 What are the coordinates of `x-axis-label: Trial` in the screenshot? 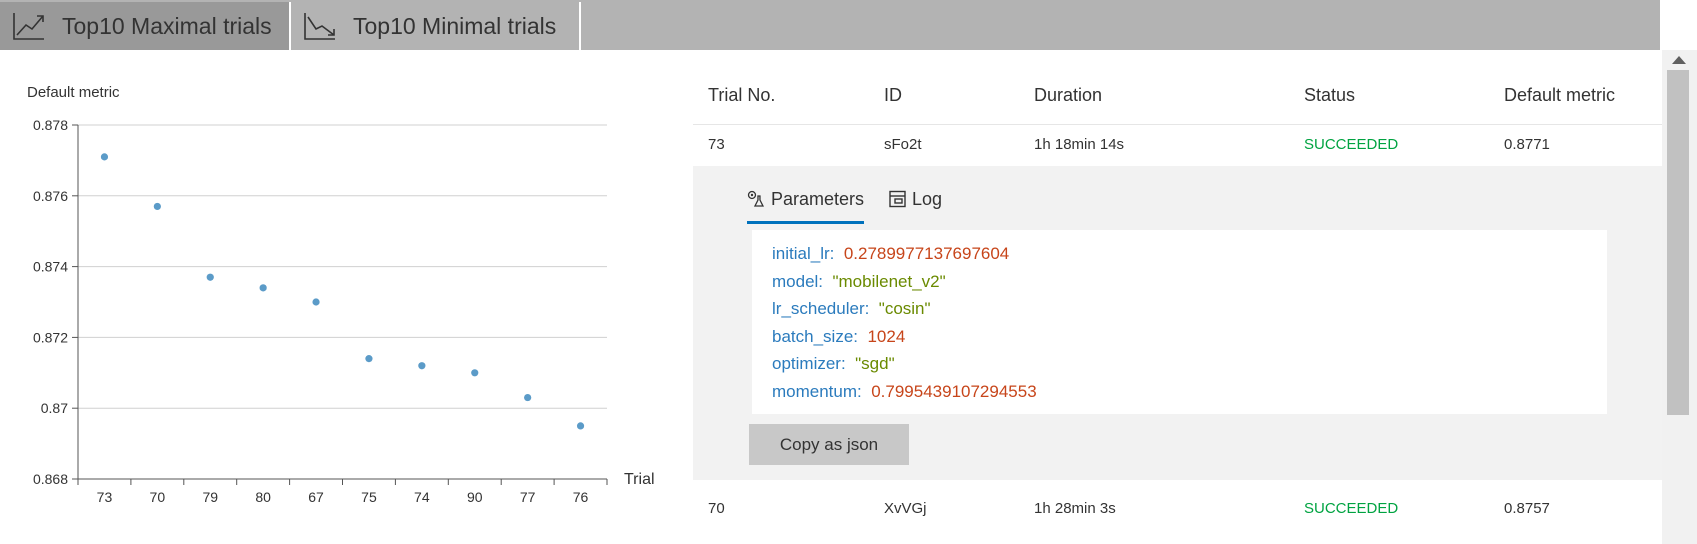 It's located at (639, 479).